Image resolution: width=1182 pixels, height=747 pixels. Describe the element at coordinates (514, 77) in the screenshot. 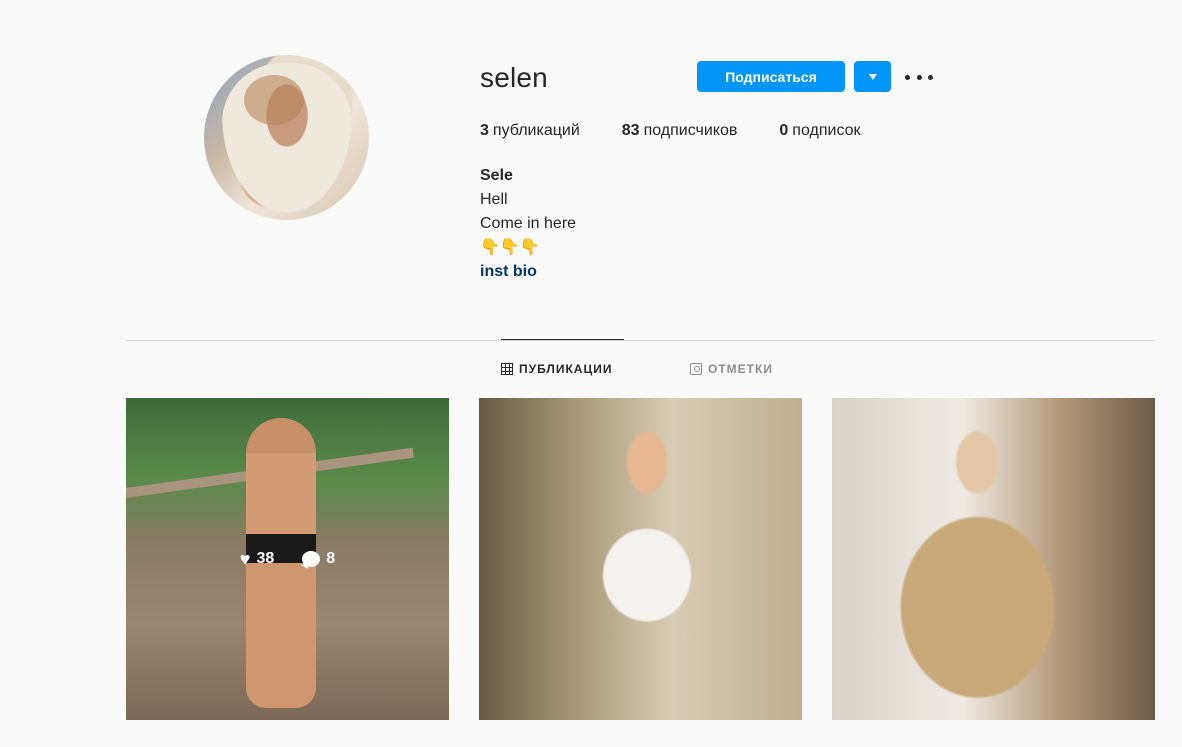

I see `profile-username: selen` at that location.